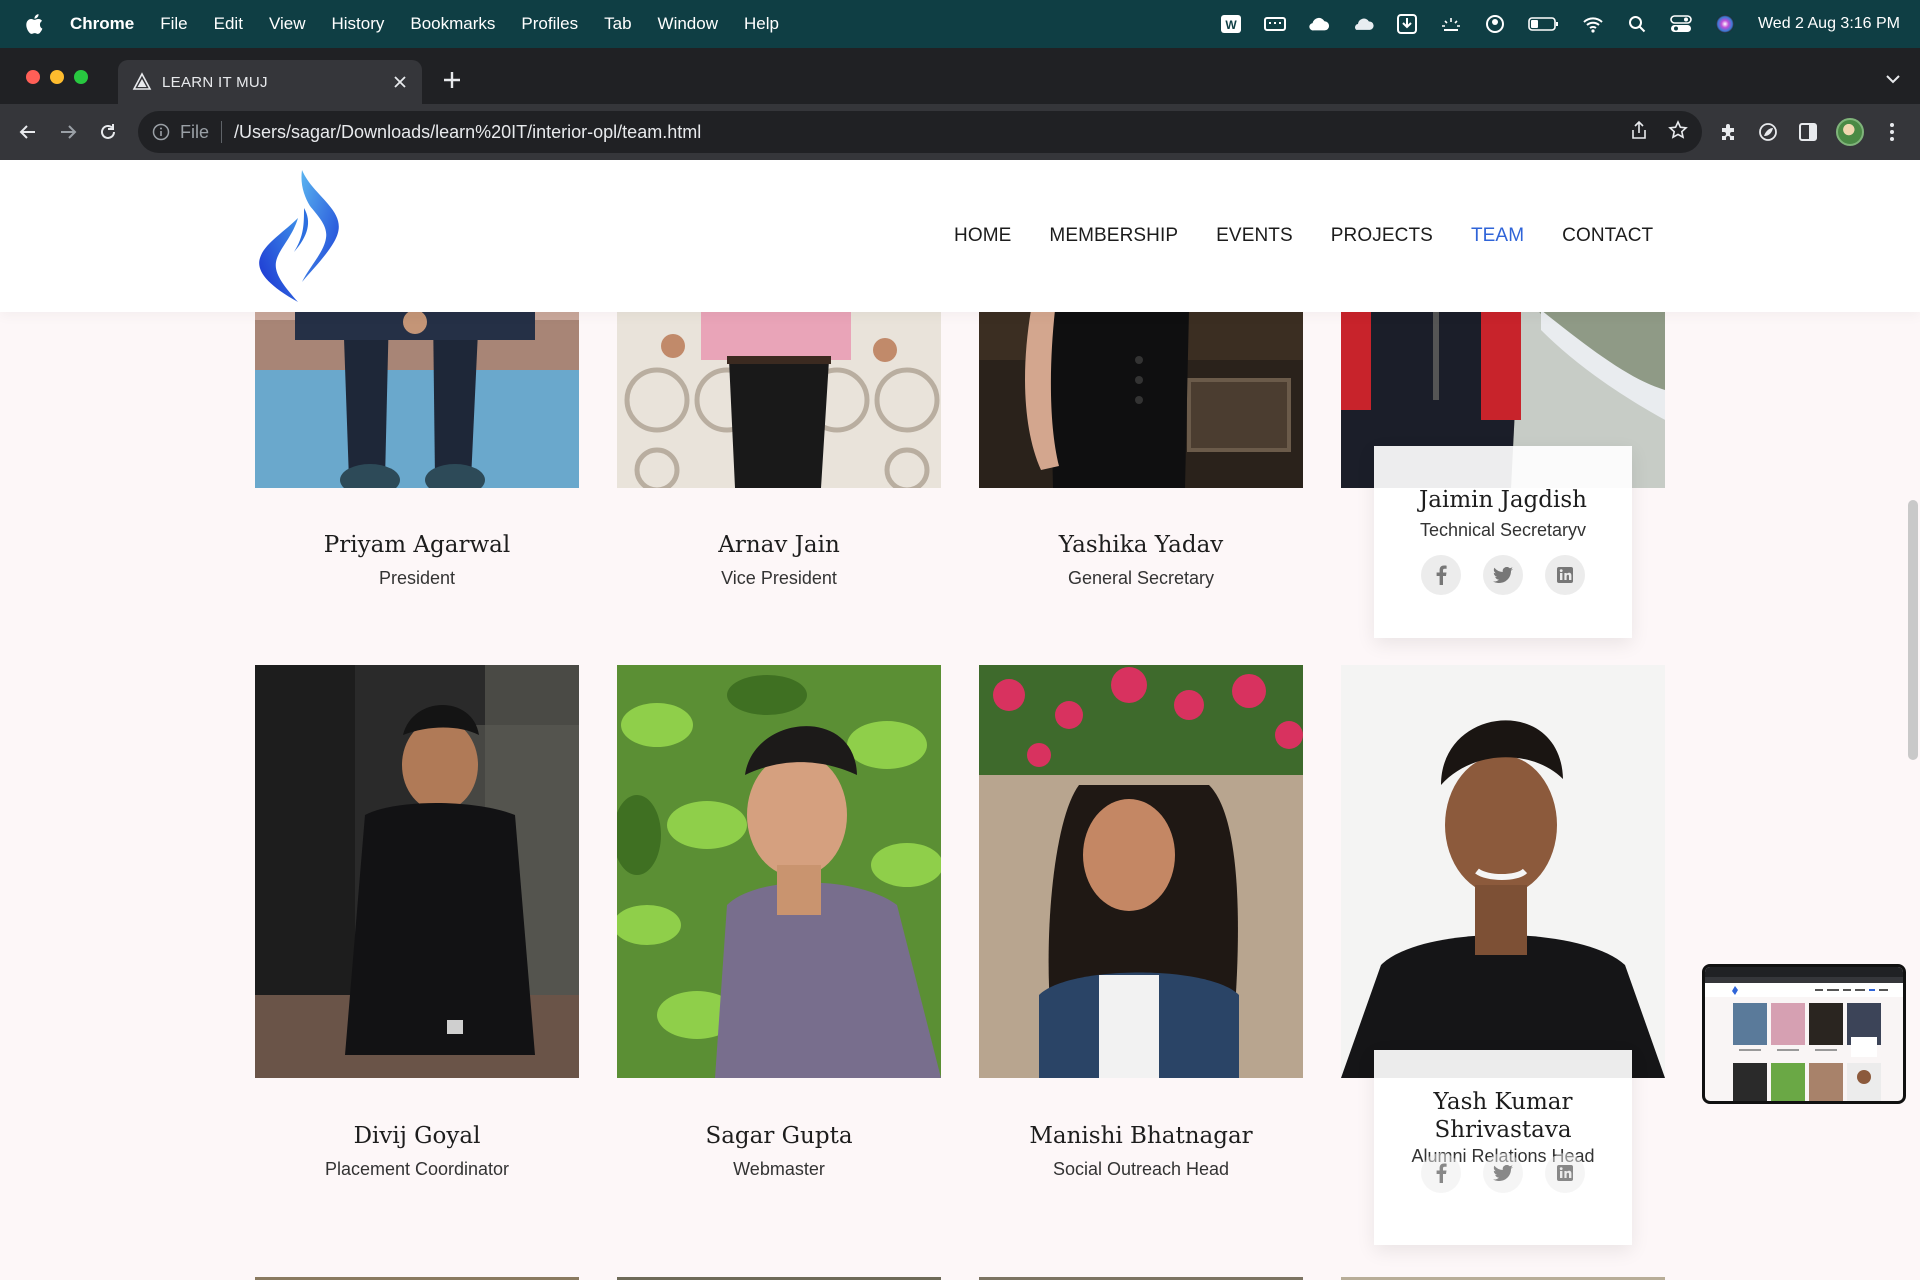 Image resolution: width=1920 pixels, height=1280 pixels. What do you see at coordinates (1141, 1136) in the screenshot?
I see `member-name: Manishi Bhatnagar` at bounding box center [1141, 1136].